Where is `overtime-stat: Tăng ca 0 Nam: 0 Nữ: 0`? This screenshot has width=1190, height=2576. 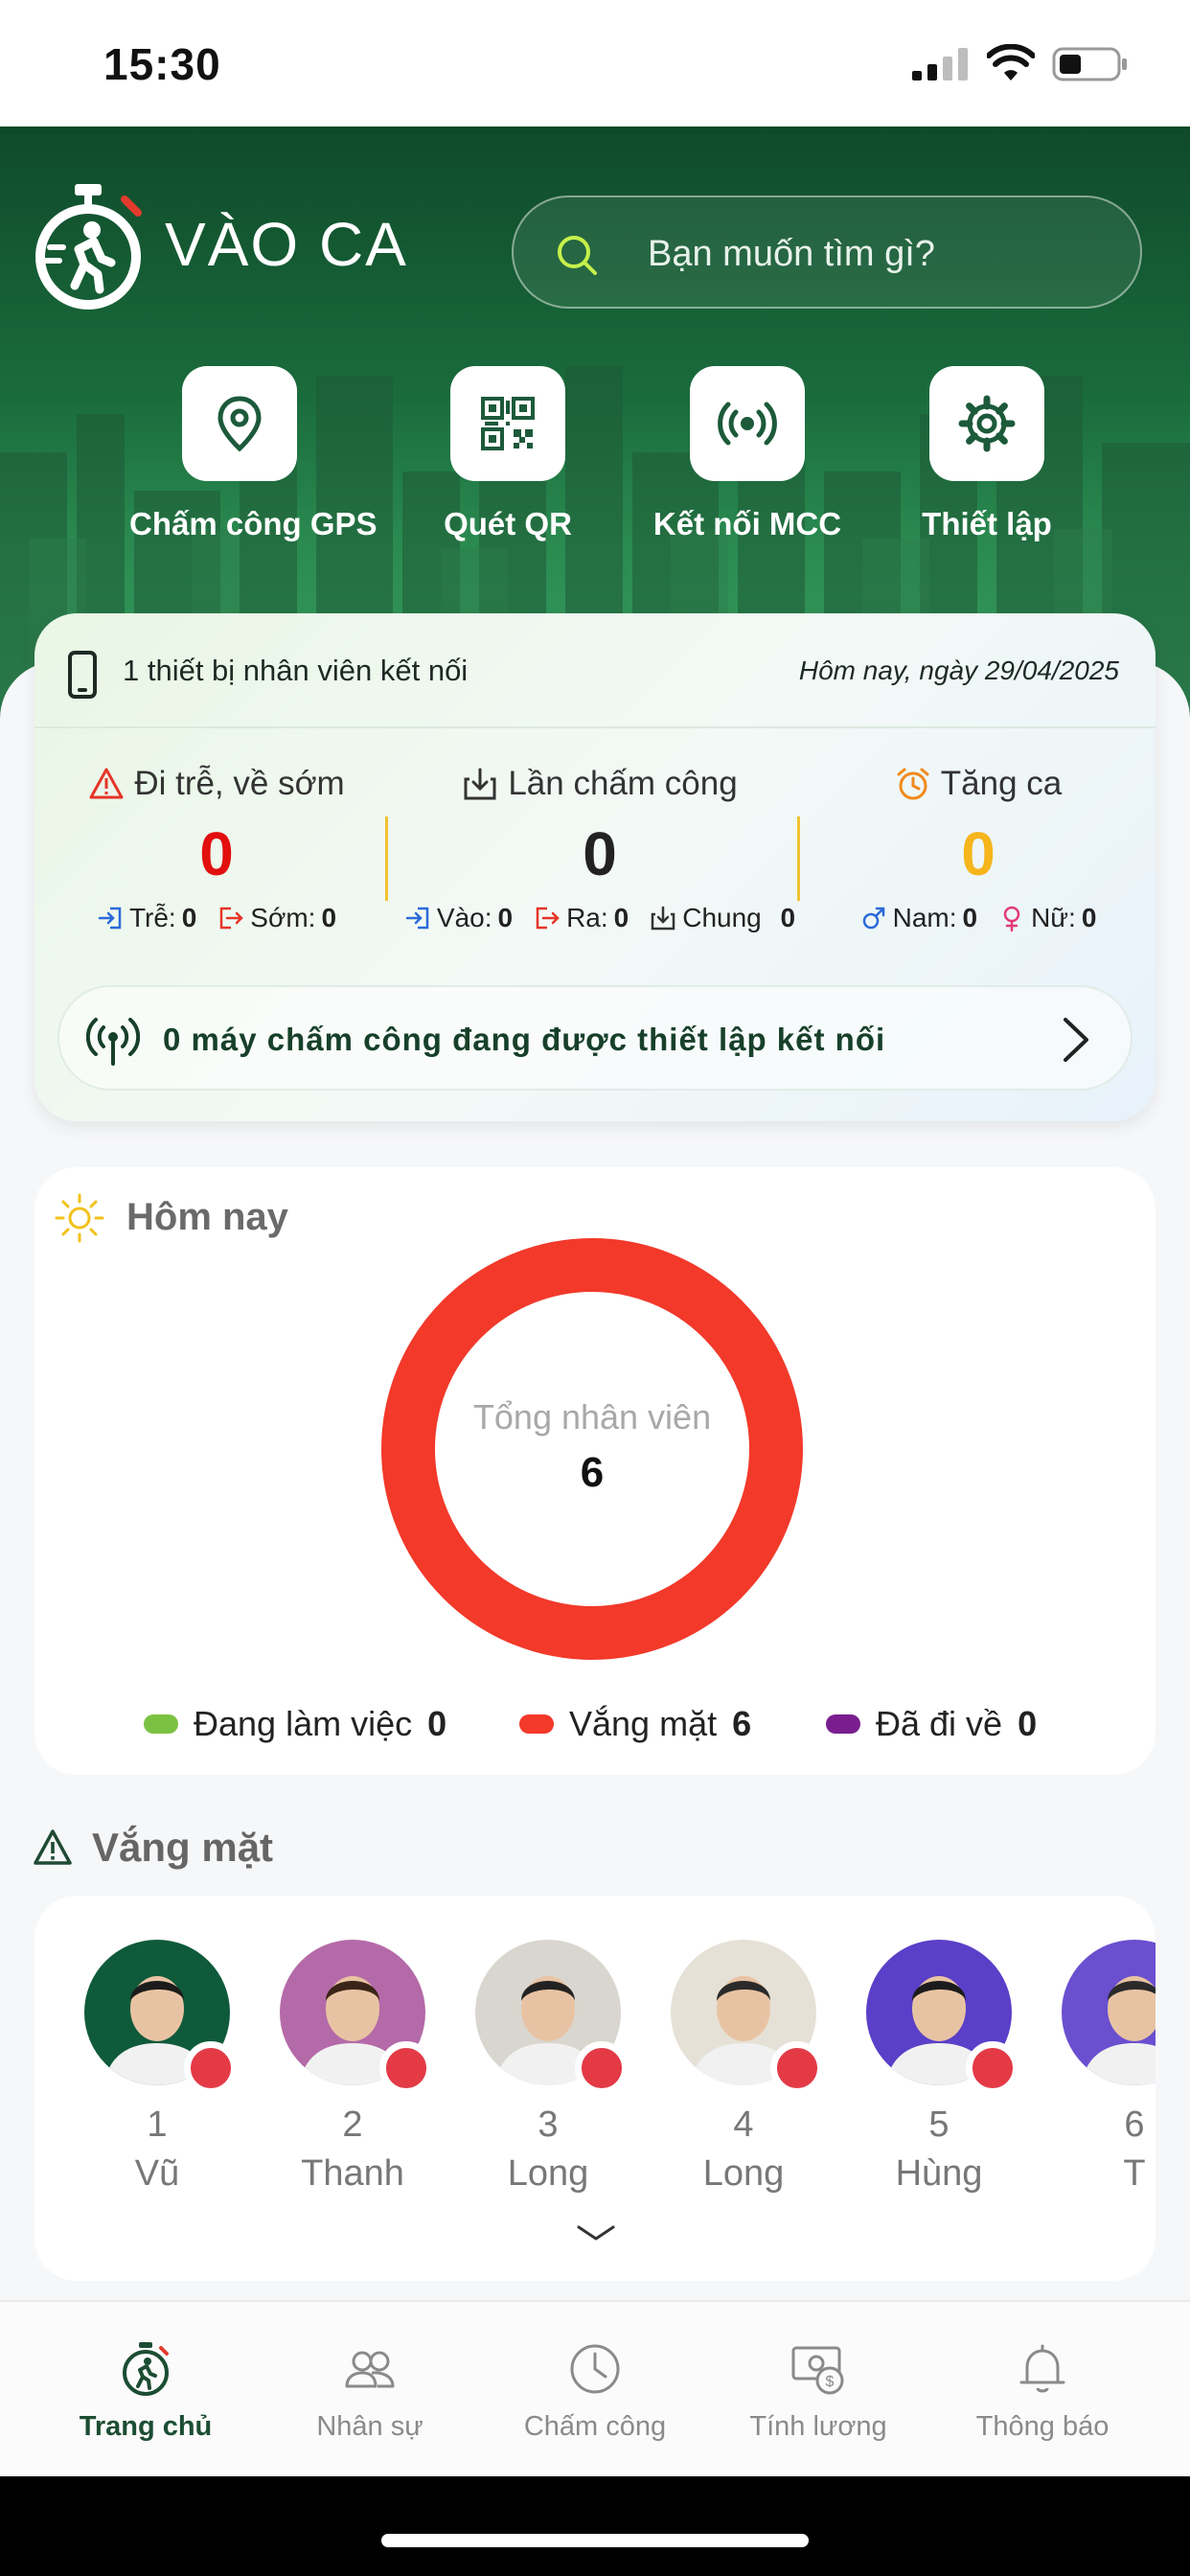
overtime-stat: Tăng ca 0 Nam: 0 Nữ: 0 is located at coordinates (979, 849).